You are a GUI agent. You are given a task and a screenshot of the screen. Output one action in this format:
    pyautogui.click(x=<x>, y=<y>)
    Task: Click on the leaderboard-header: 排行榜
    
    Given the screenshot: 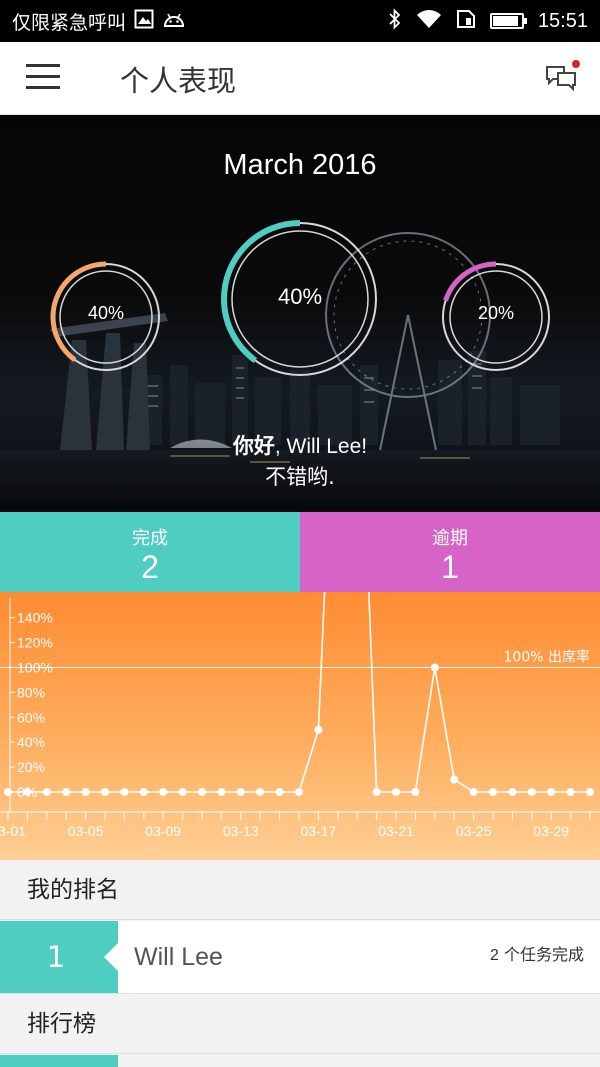 What is the action you would take?
    pyautogui.click(x=300, y=1024)
    